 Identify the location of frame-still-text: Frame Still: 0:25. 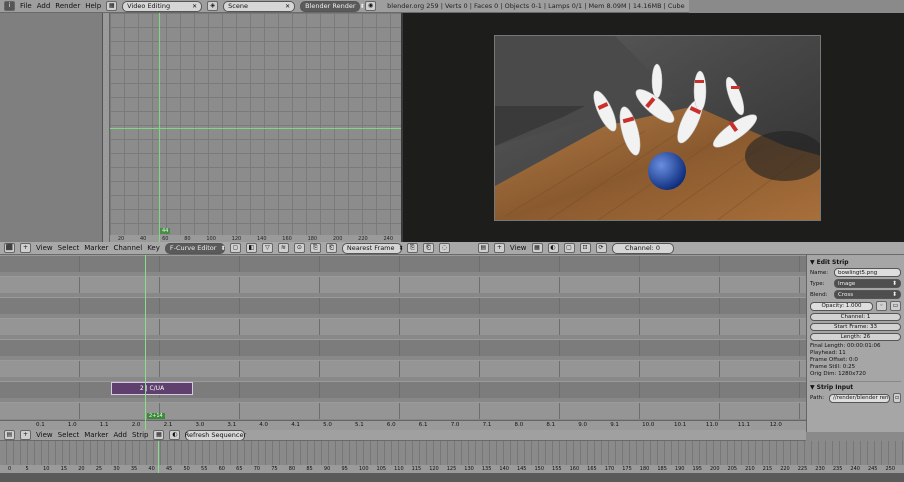
(833, 367).